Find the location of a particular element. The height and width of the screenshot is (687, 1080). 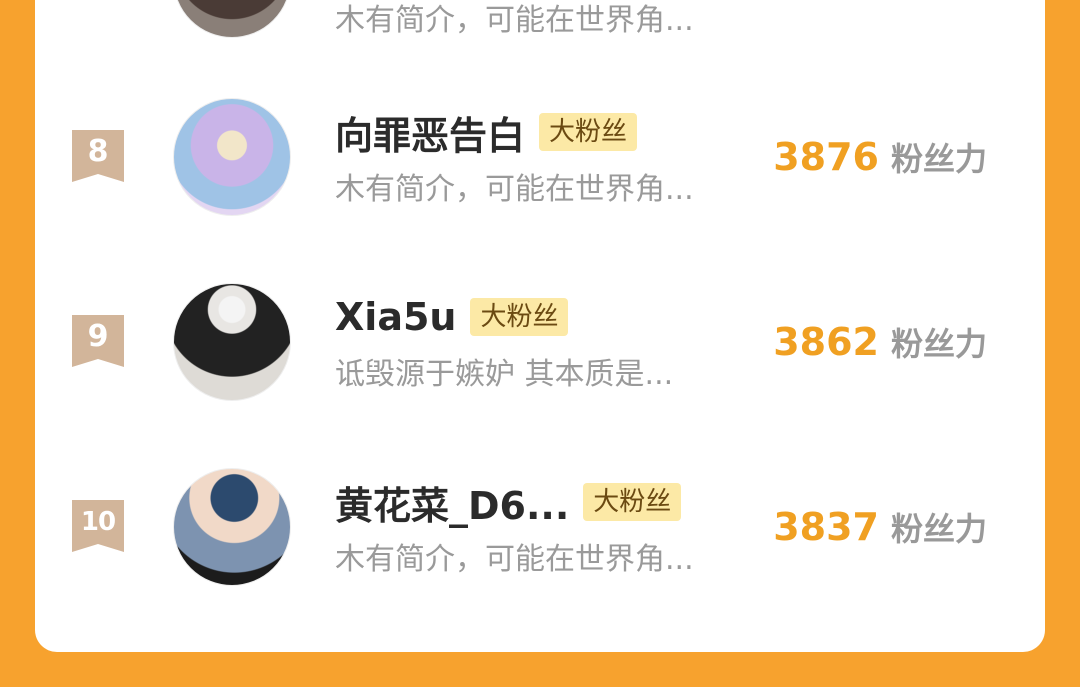

fan-power-score: 3837 粉丝力 is located at coordinates (880, 527).